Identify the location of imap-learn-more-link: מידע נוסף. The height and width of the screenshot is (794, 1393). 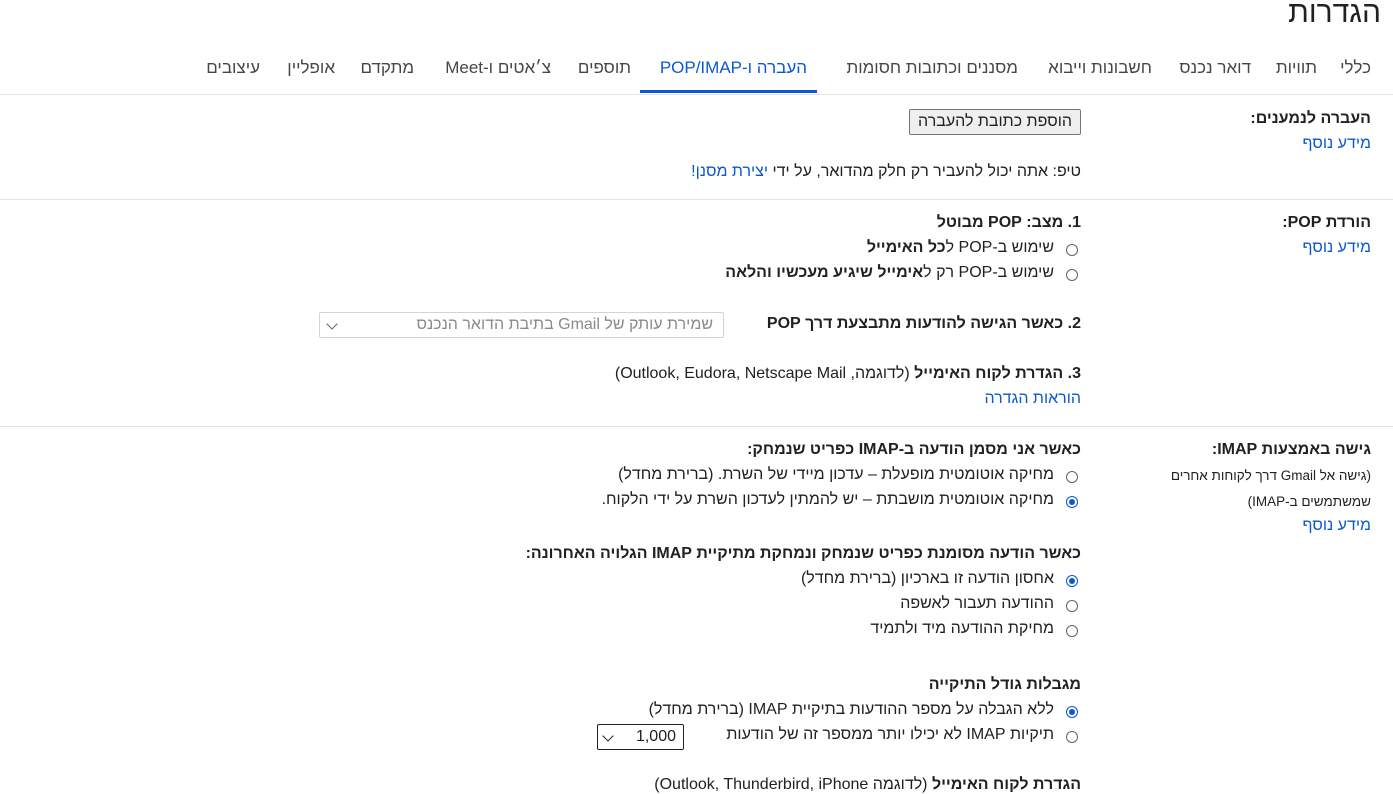
(1337, 526).